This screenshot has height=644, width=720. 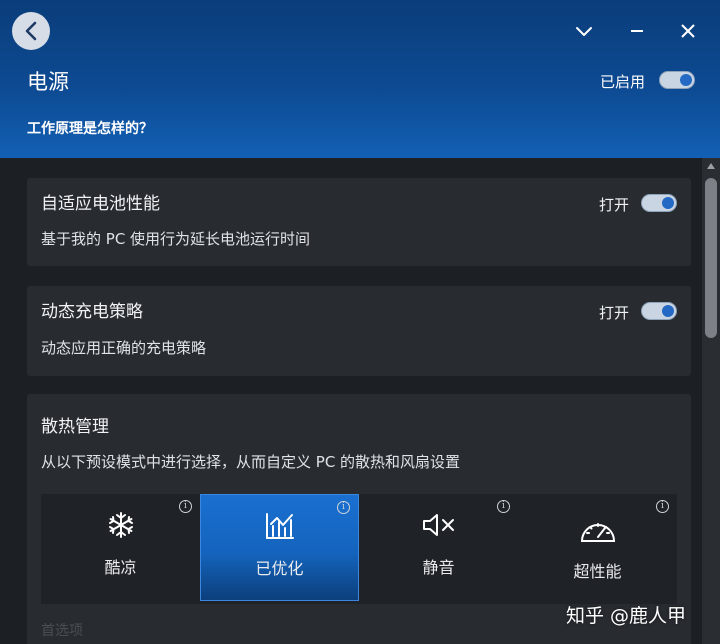 I want to click on back-button, so click(x=31, y=31).